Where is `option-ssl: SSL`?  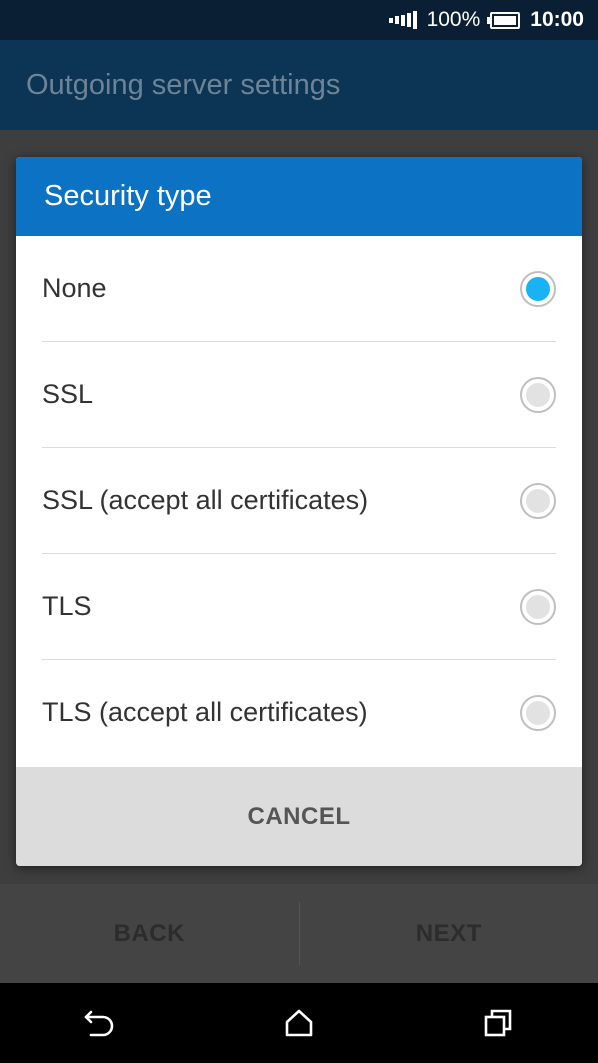 option-ssl: SSL is located at coordinates (299, 395).